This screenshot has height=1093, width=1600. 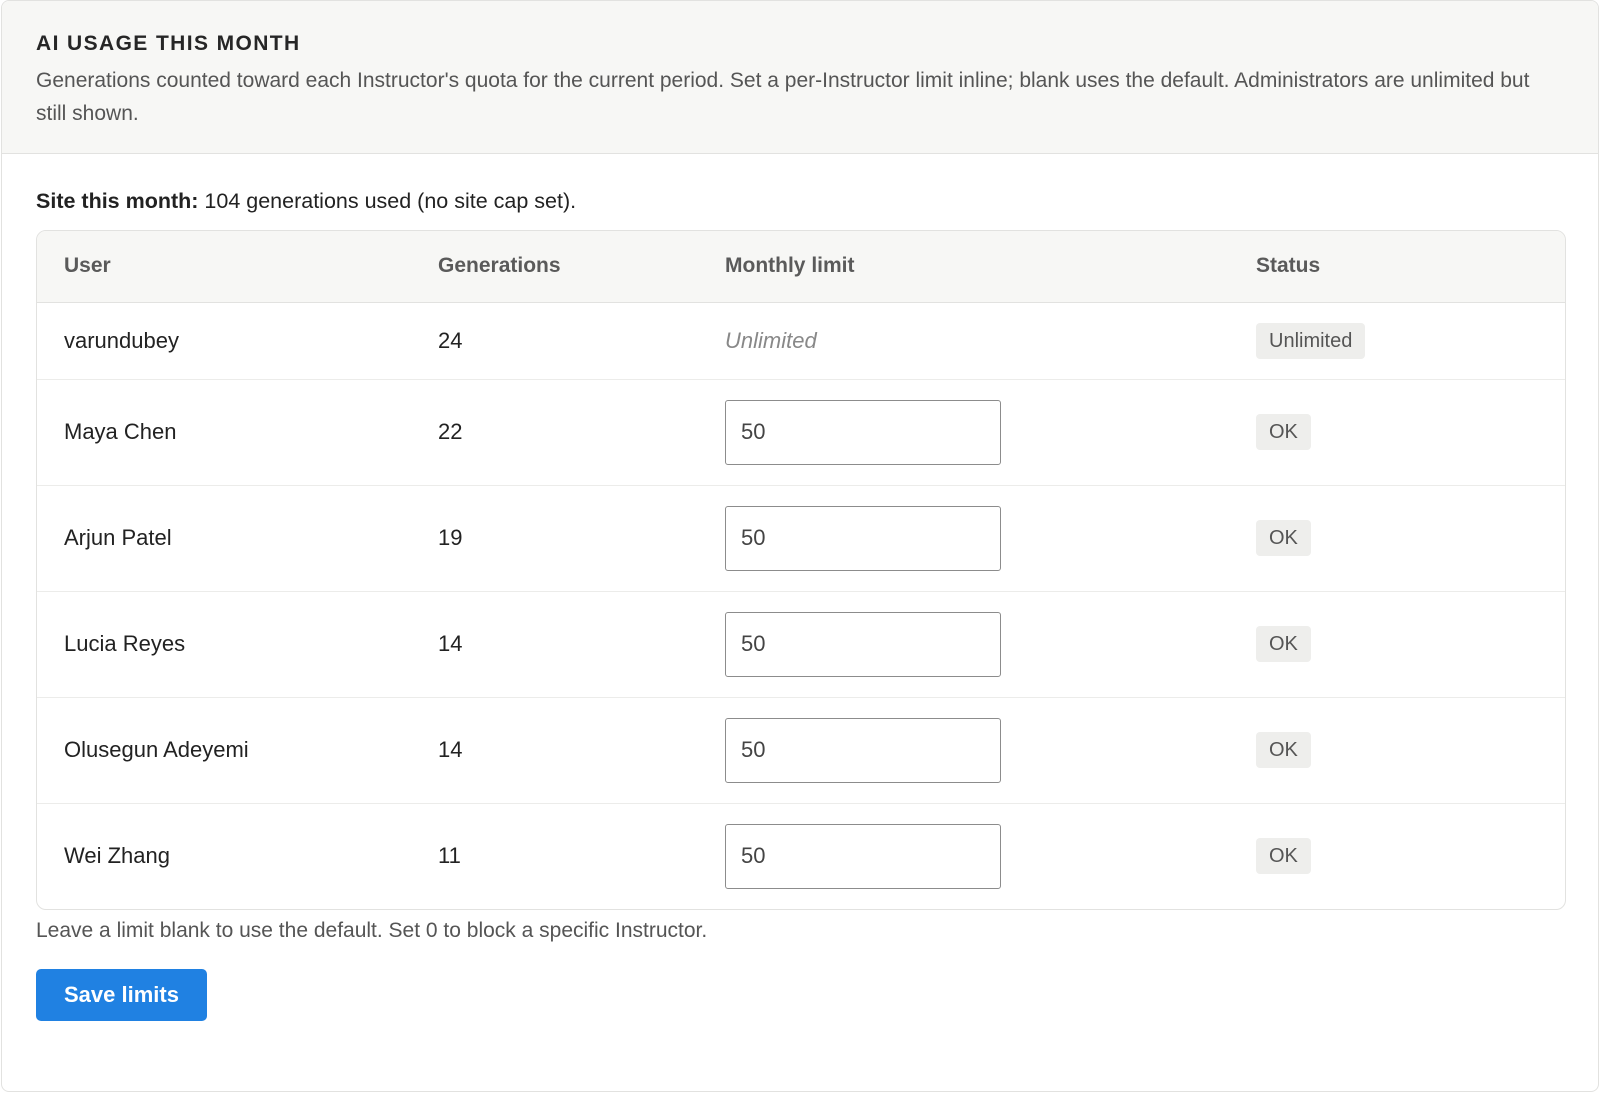 What do you see at coordinates (117, 201) in the screenshot?
I see `site-summary-label: Site this month:` at bounding box center [117, 201].